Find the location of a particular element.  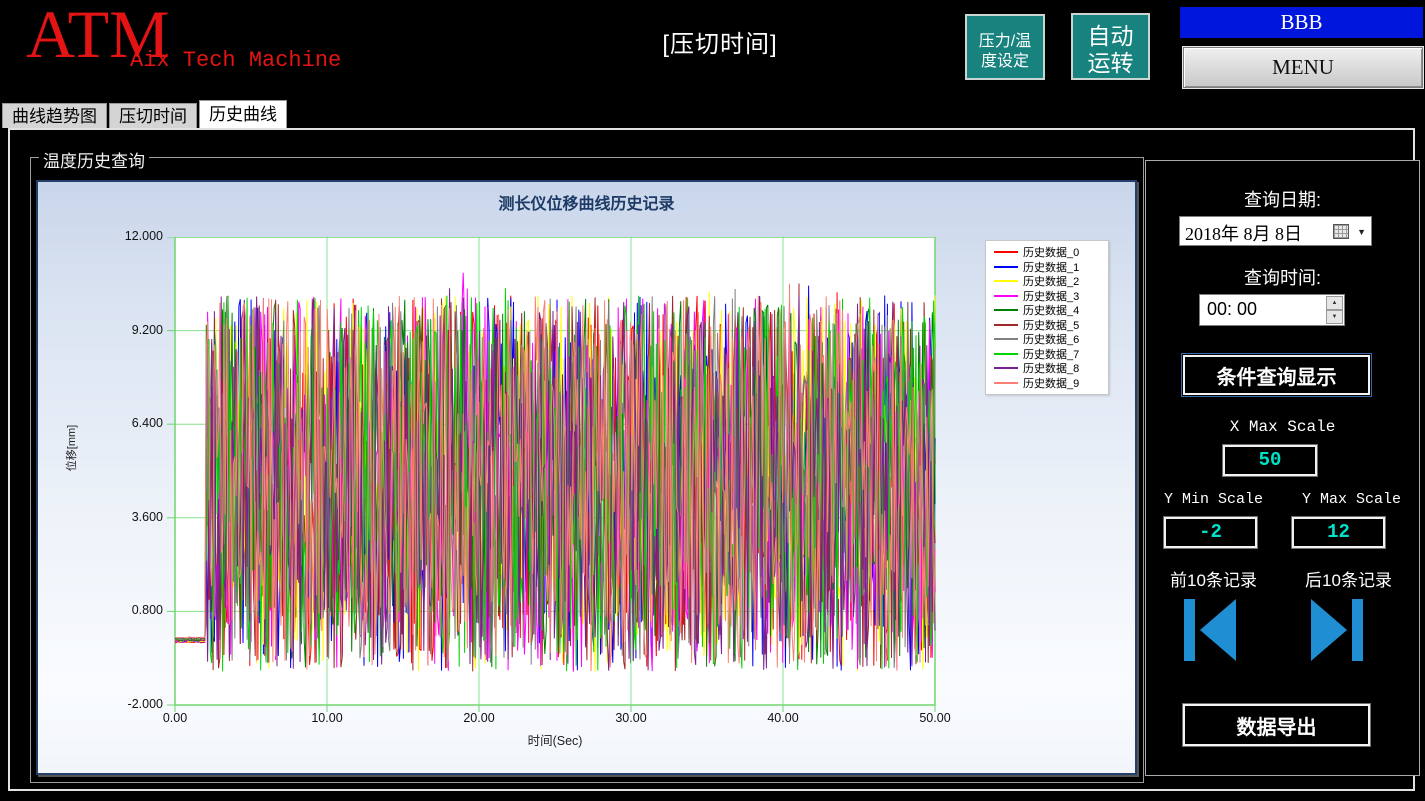

legend-item: 历史数据_8 is located at coordinates (1047, 368).